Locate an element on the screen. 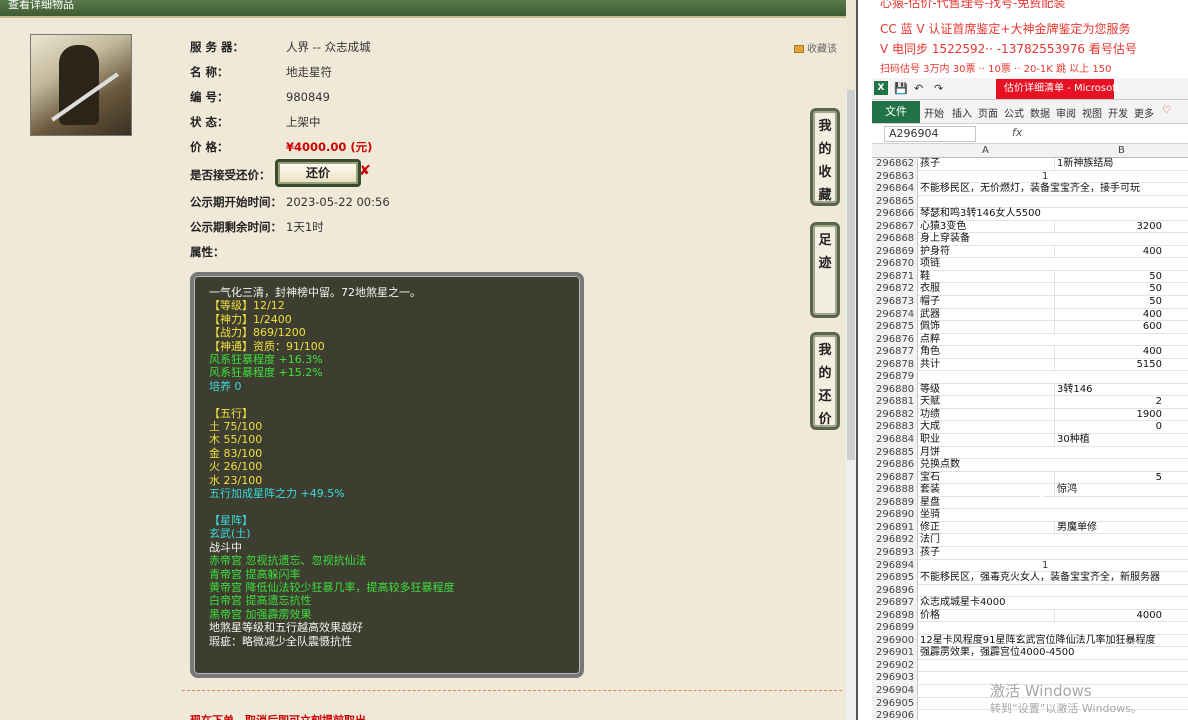 The image size is (1188, 720). table-row: 296862 孩子 1新神族结局 is located at coordinates (1030, 164).